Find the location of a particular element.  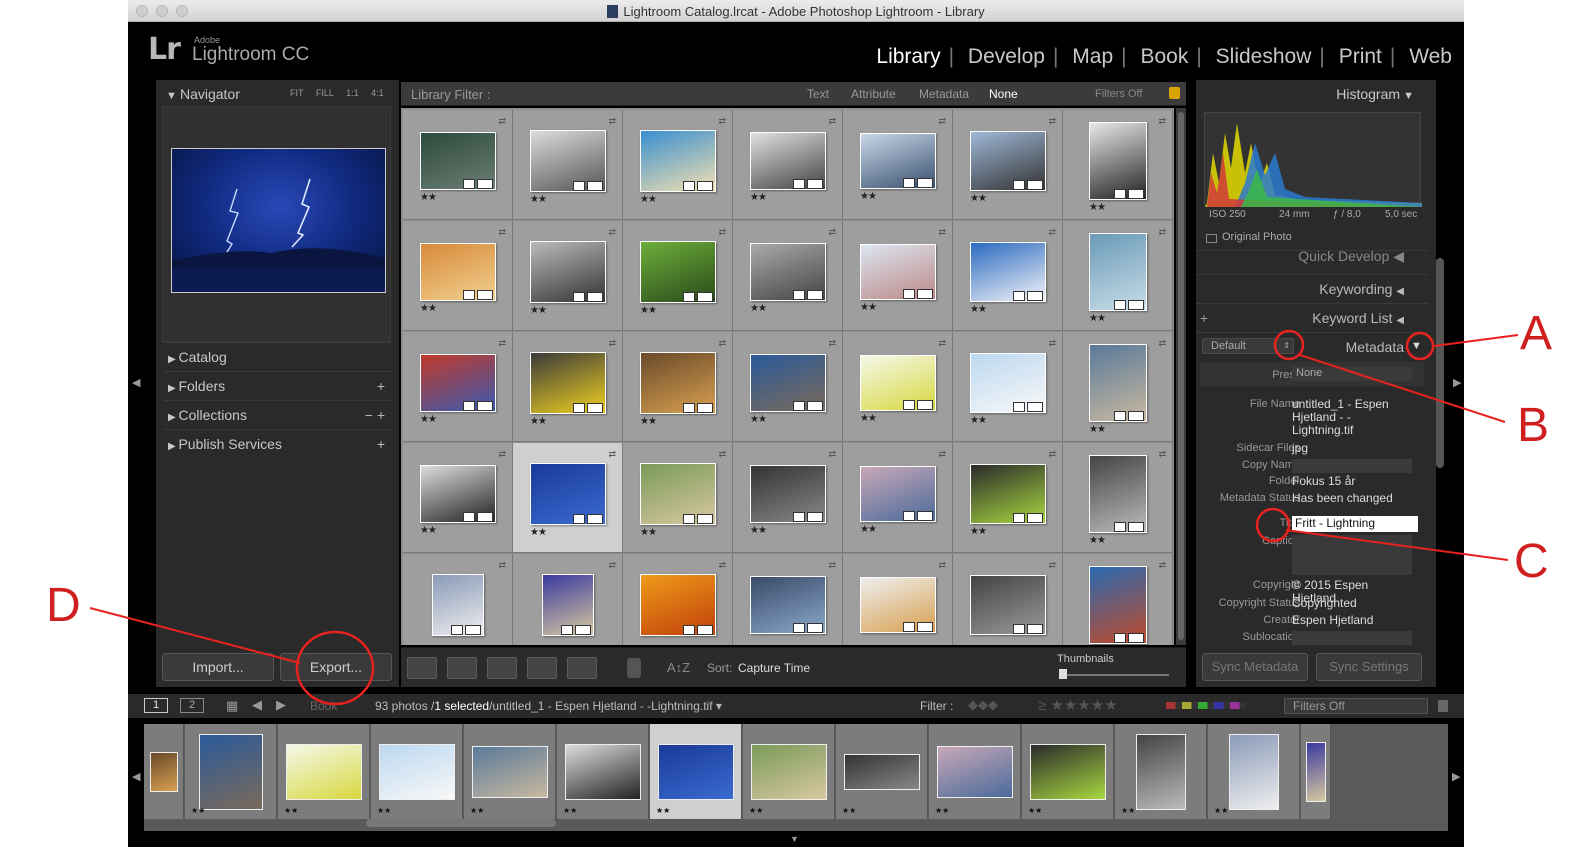

annotation-b: B is located at coordinates (1533, 425).